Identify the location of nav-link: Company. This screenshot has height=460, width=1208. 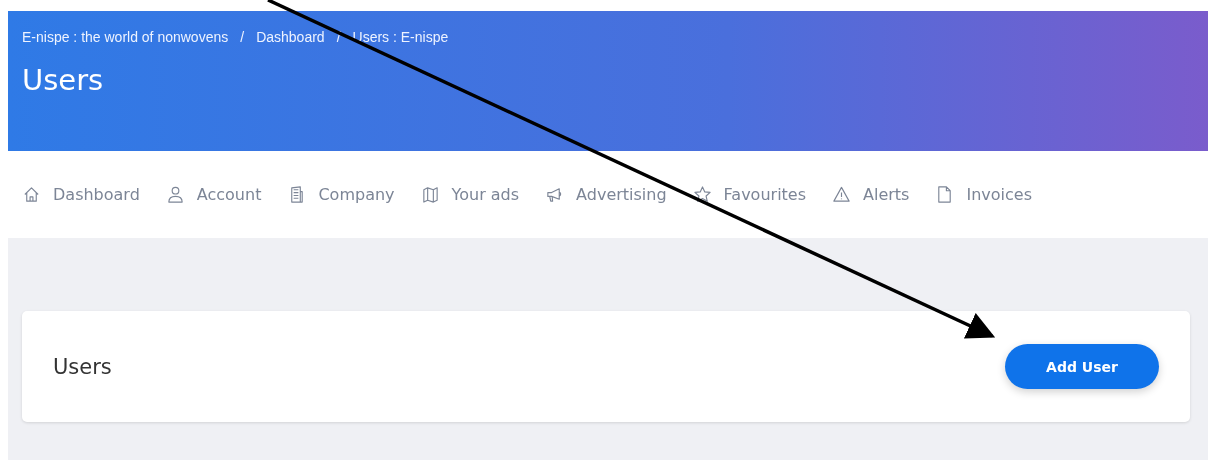
(341, 194).